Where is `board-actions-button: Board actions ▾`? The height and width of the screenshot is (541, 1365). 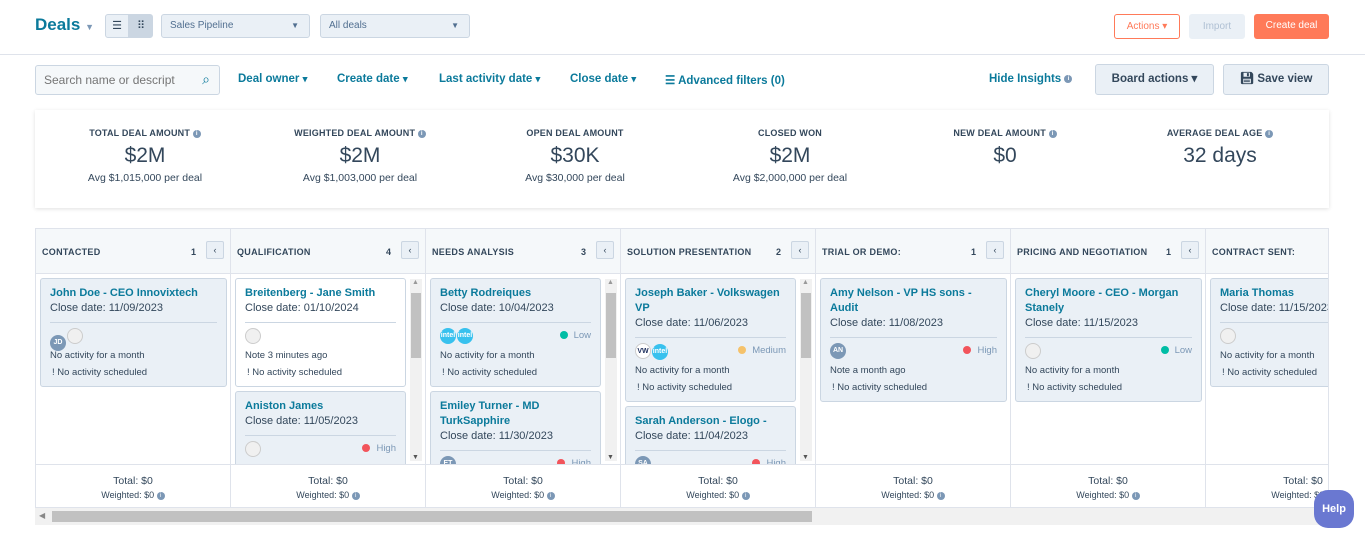
board-actions-button: Board actions ▾ is located at coordinates (1154, 79).